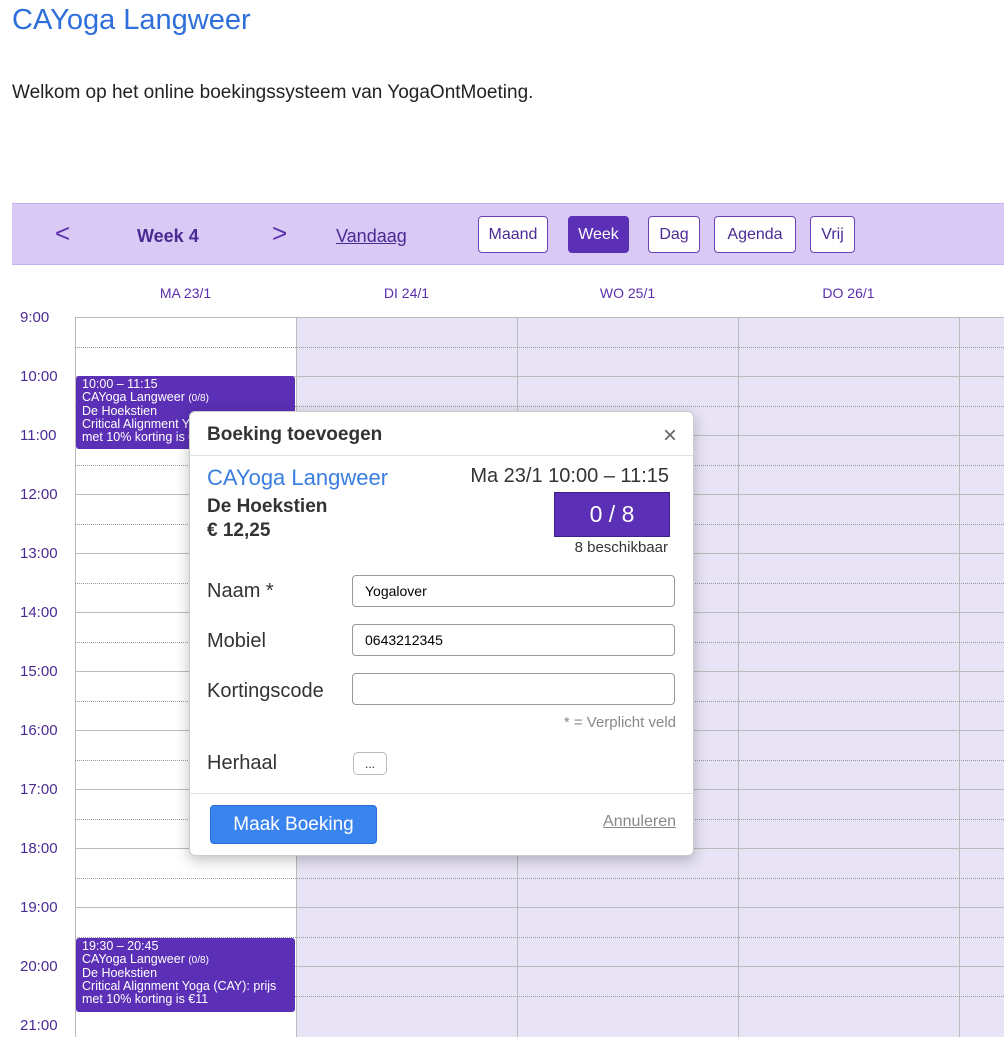 This screenshot has height=1037, width=1004. Describe the element at coordinates (639, 822) in the screenshot. I see `cancel-link: Annuleren` at that location.